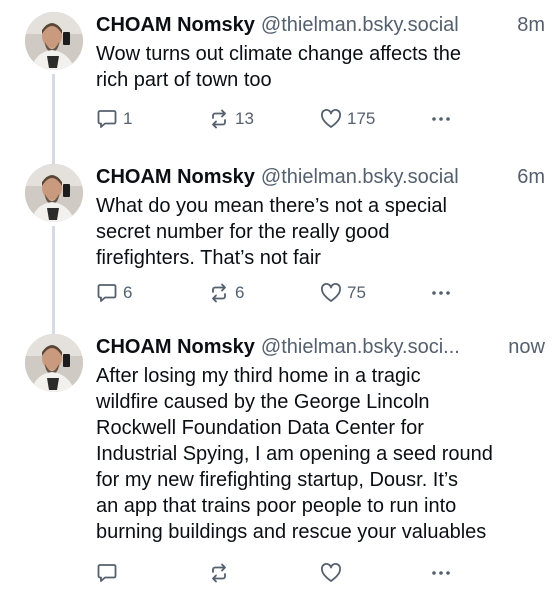  What do you see at coordinates (264, 573) in the screenshot?
I see `repost-button` at bounding box center [264, 573].